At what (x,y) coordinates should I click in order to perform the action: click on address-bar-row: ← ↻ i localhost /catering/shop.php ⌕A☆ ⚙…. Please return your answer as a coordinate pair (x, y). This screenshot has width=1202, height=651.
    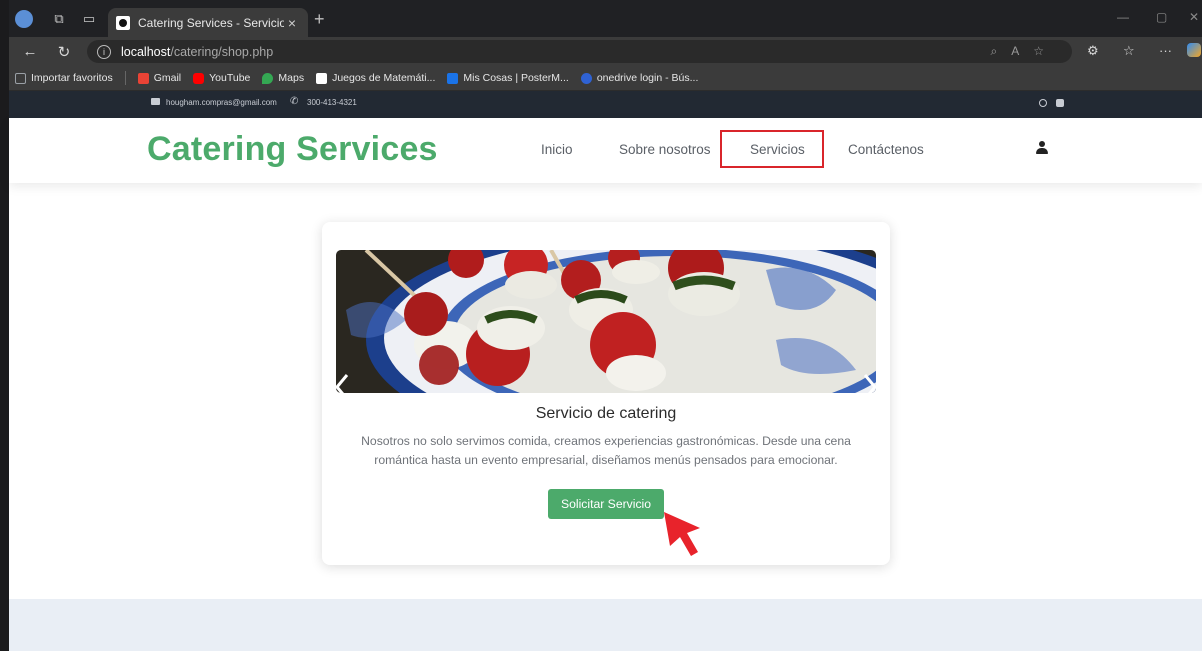
    Looking at the image, I should click on (605, 51).